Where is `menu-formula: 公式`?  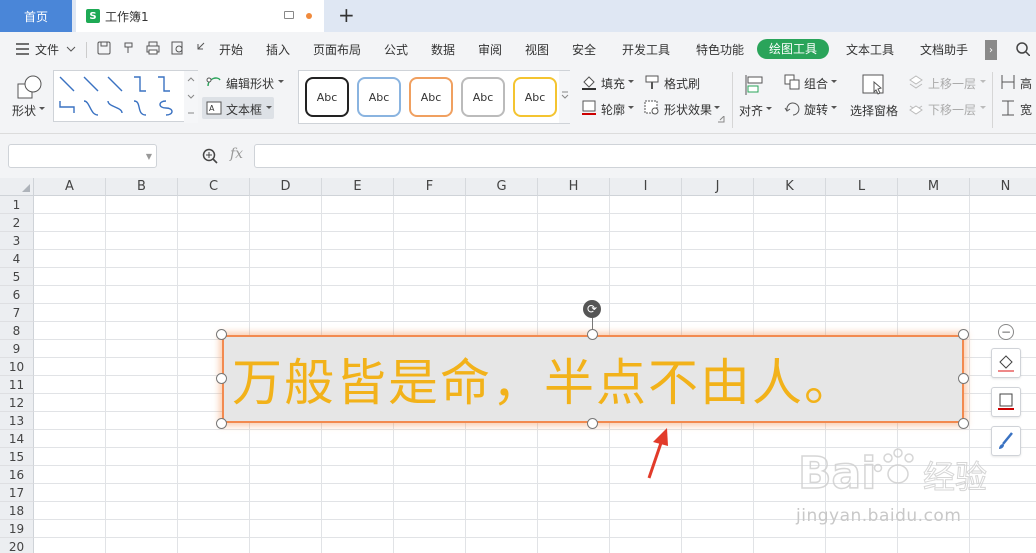
menu-formula: 公式 is located at coordinates (396, 49).